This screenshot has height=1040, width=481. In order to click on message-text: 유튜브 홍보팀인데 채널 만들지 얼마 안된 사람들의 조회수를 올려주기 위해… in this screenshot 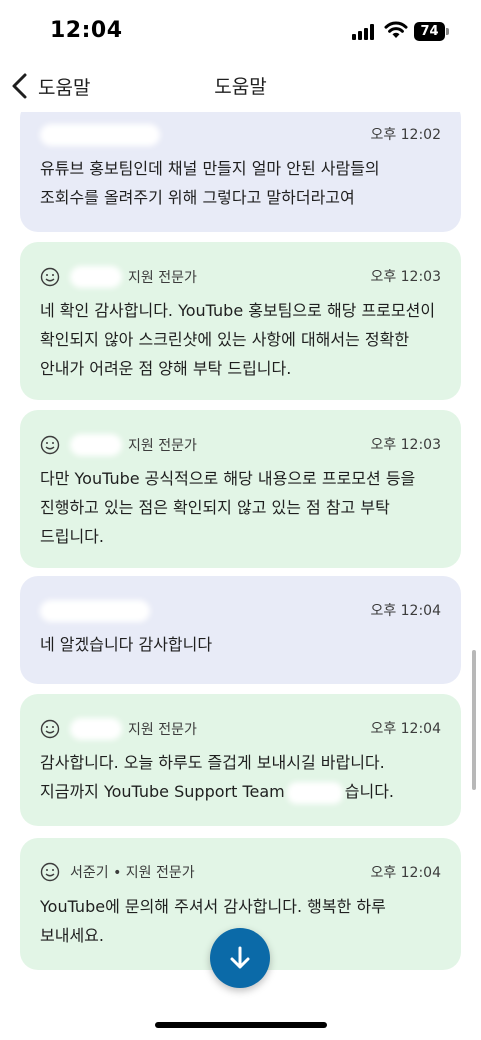, I will do `click(210, 183)`.